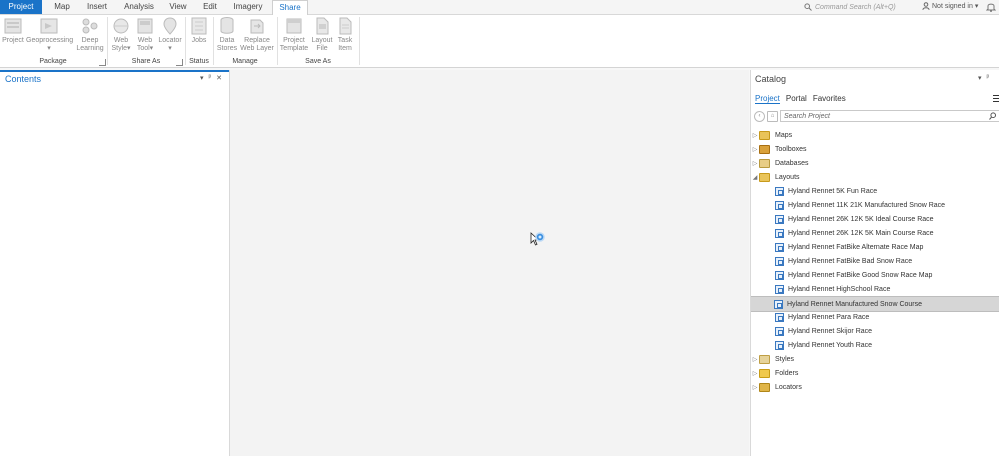  I want to click on menu-icon, so click(996, 99).